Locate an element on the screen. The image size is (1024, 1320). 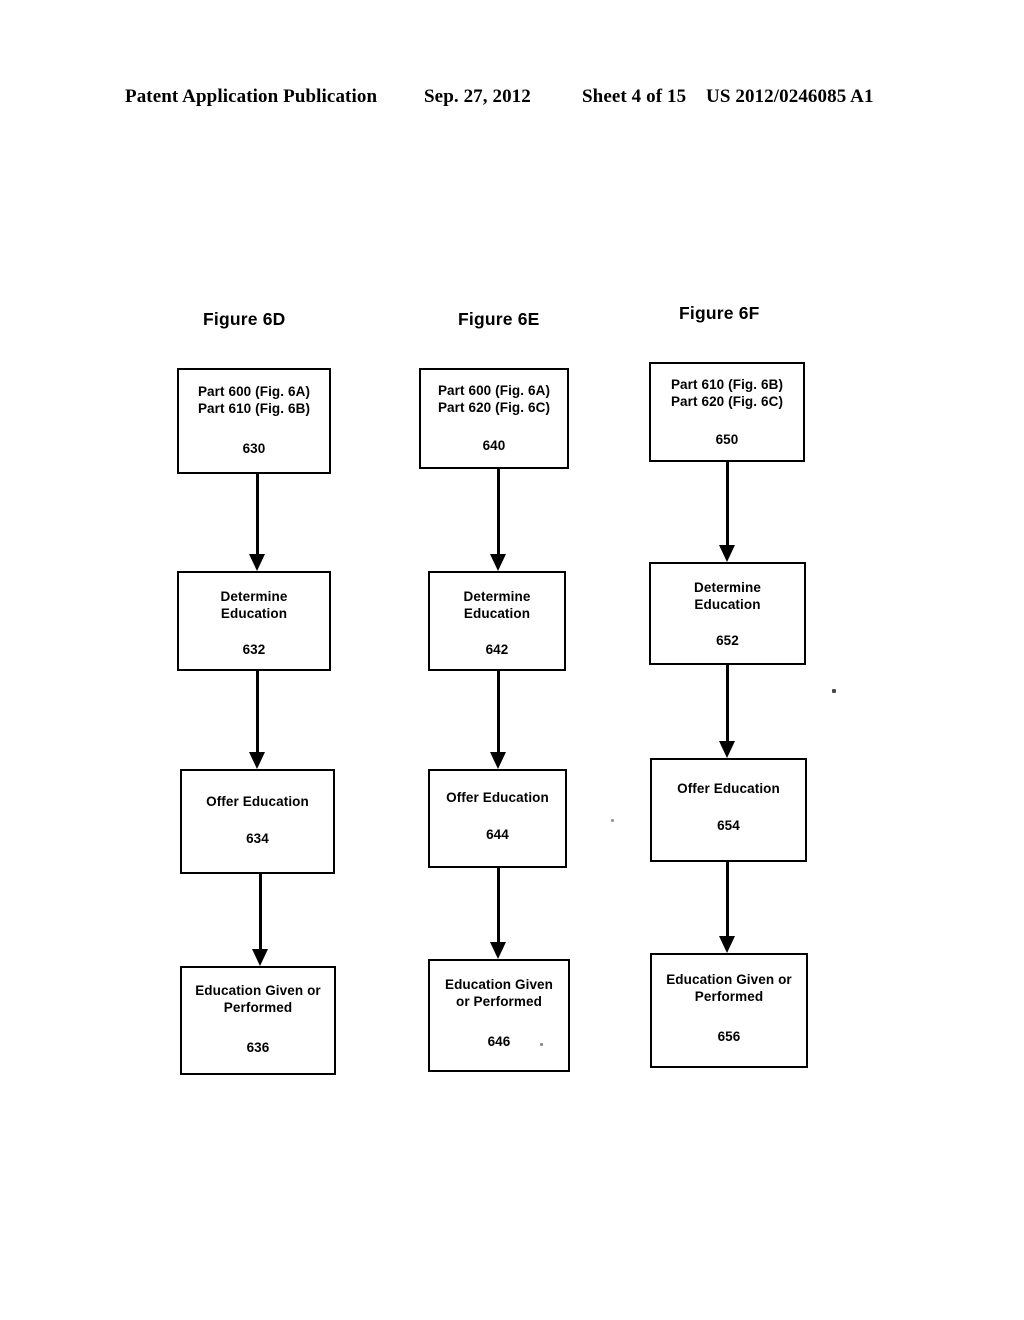
flow-box-654-label: Offer Education is located at coordinates (728, 788).